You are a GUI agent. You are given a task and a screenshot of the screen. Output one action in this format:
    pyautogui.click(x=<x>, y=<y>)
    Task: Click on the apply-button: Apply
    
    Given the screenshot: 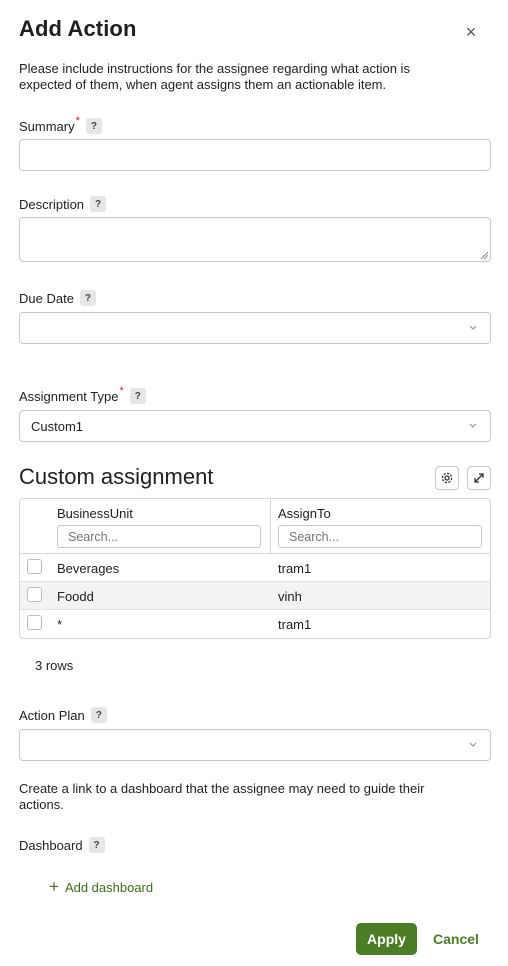 What is the action you would take?
    pyautogui.click(x=386, y=939)
    